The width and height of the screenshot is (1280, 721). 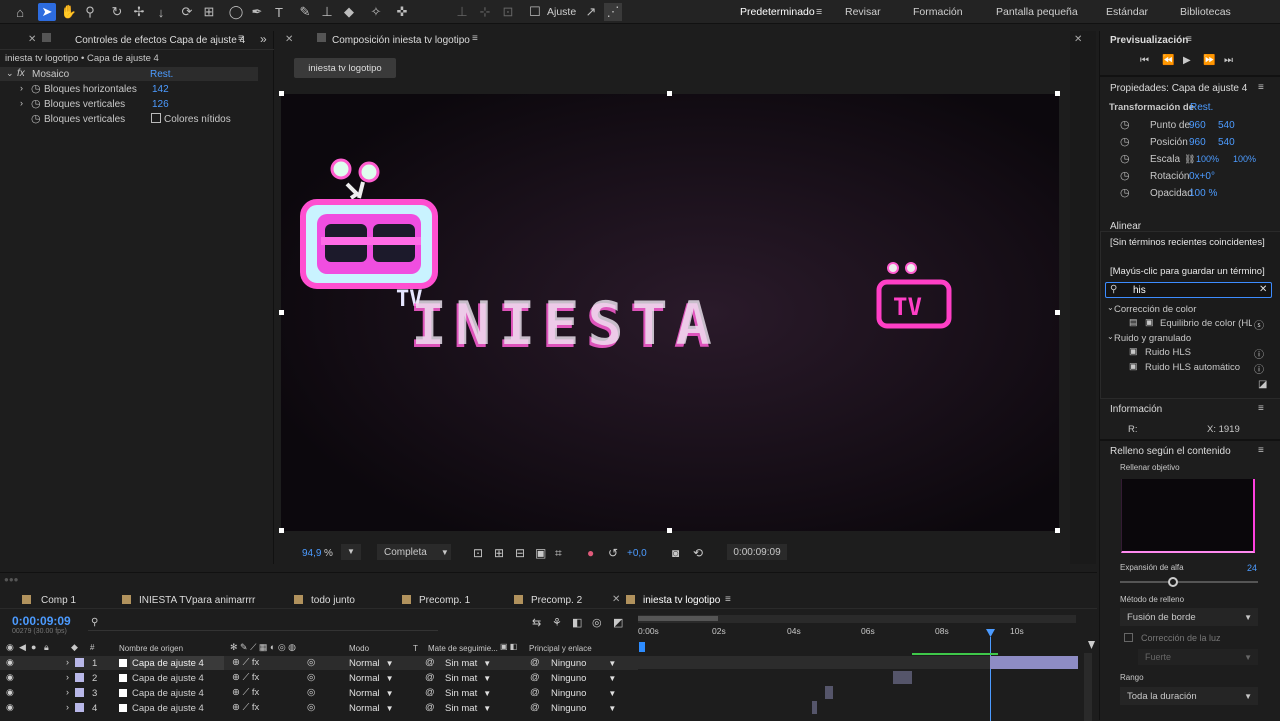 What do you see at coordinates (197, 600) in the screenshot?
I see `tab-iniesta-animar: INIESTA TVpara animarrrr` at bounding box center [197, 600].